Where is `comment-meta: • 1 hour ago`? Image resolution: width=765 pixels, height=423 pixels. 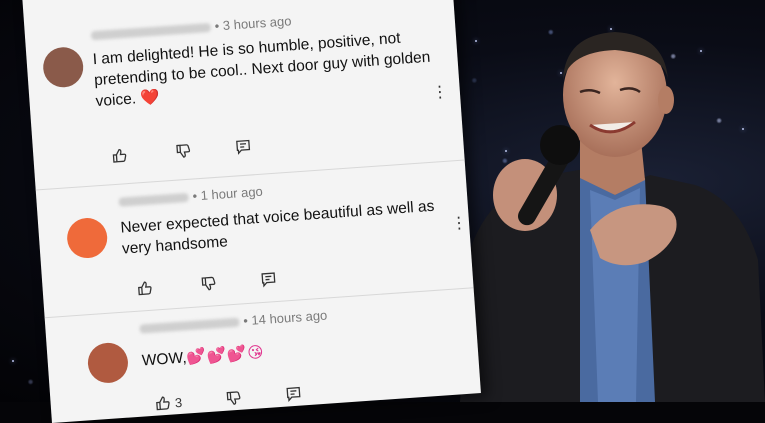
comment-meta: • 1 hour ago is located at coordinates (190, 196).